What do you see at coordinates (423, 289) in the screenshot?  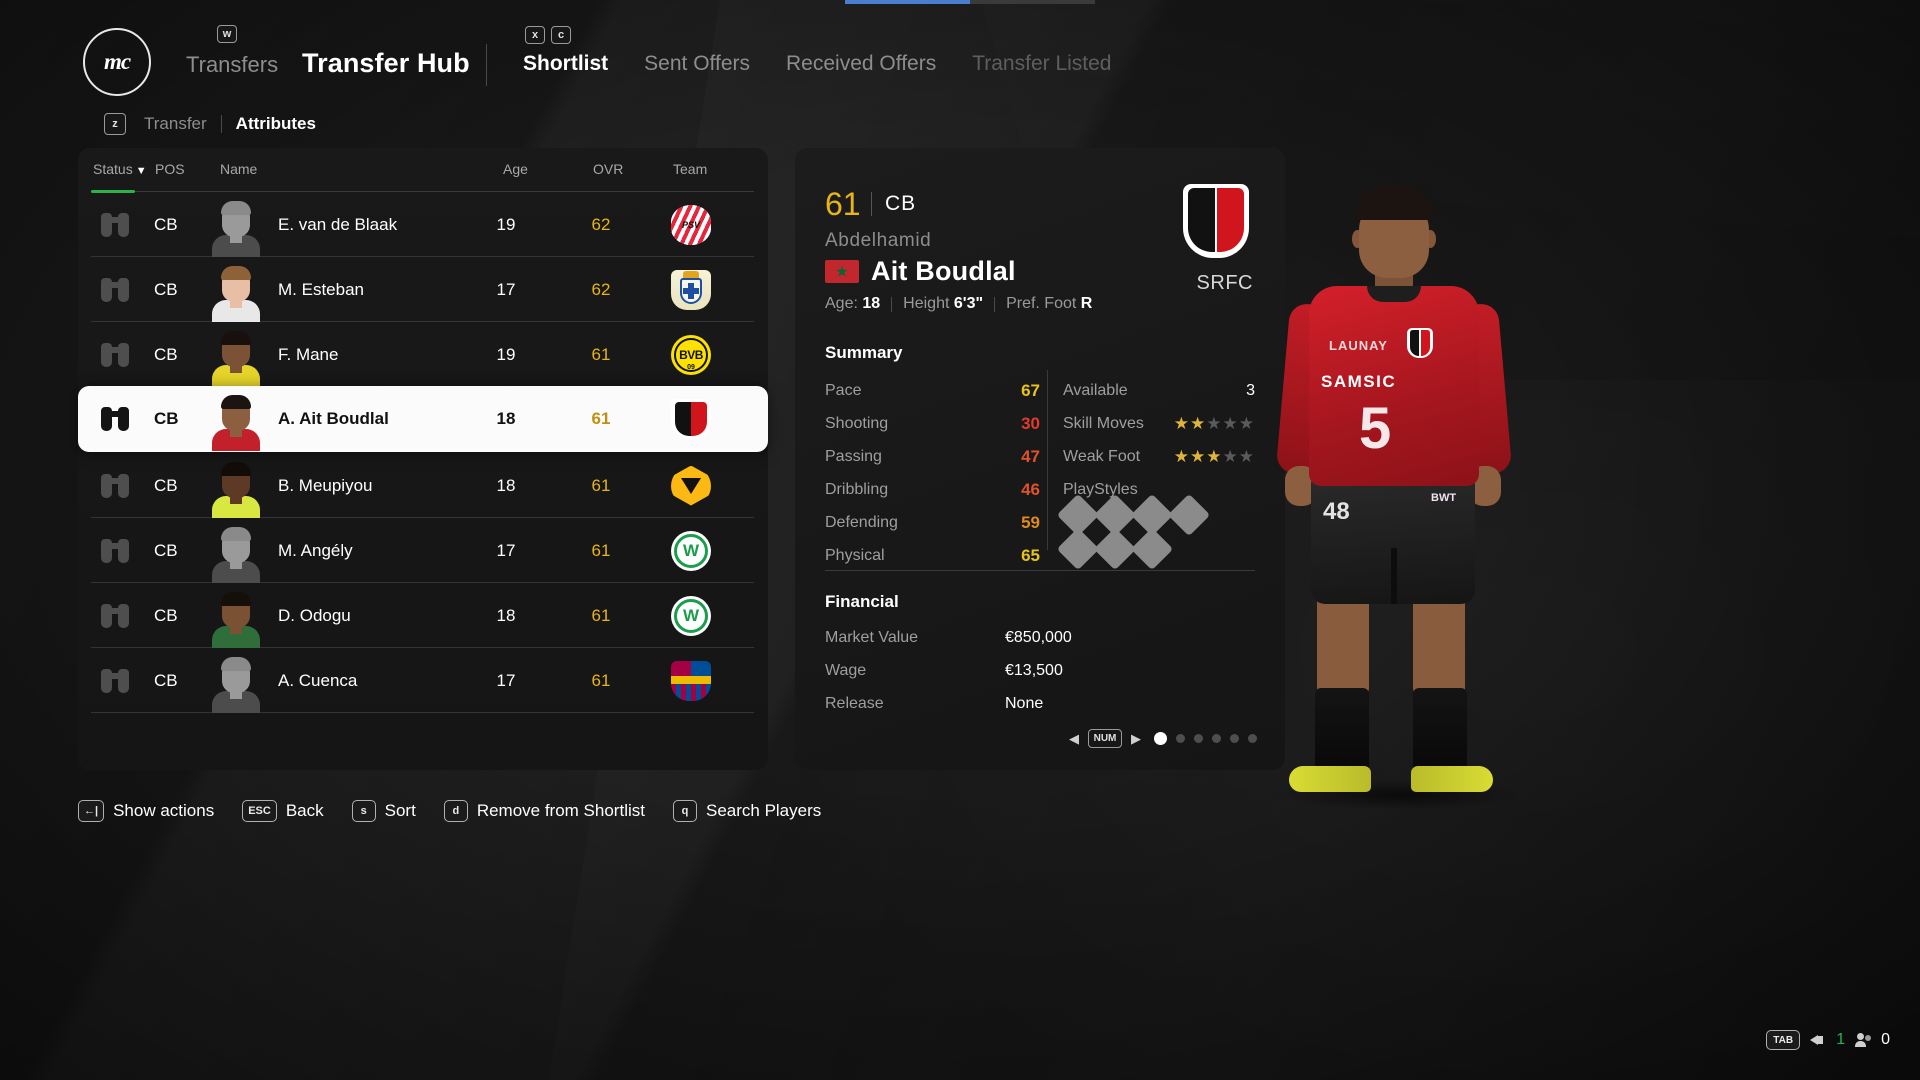 I see `table-row: CB M. Esteban 17 62` at bounding box center [423, 289].